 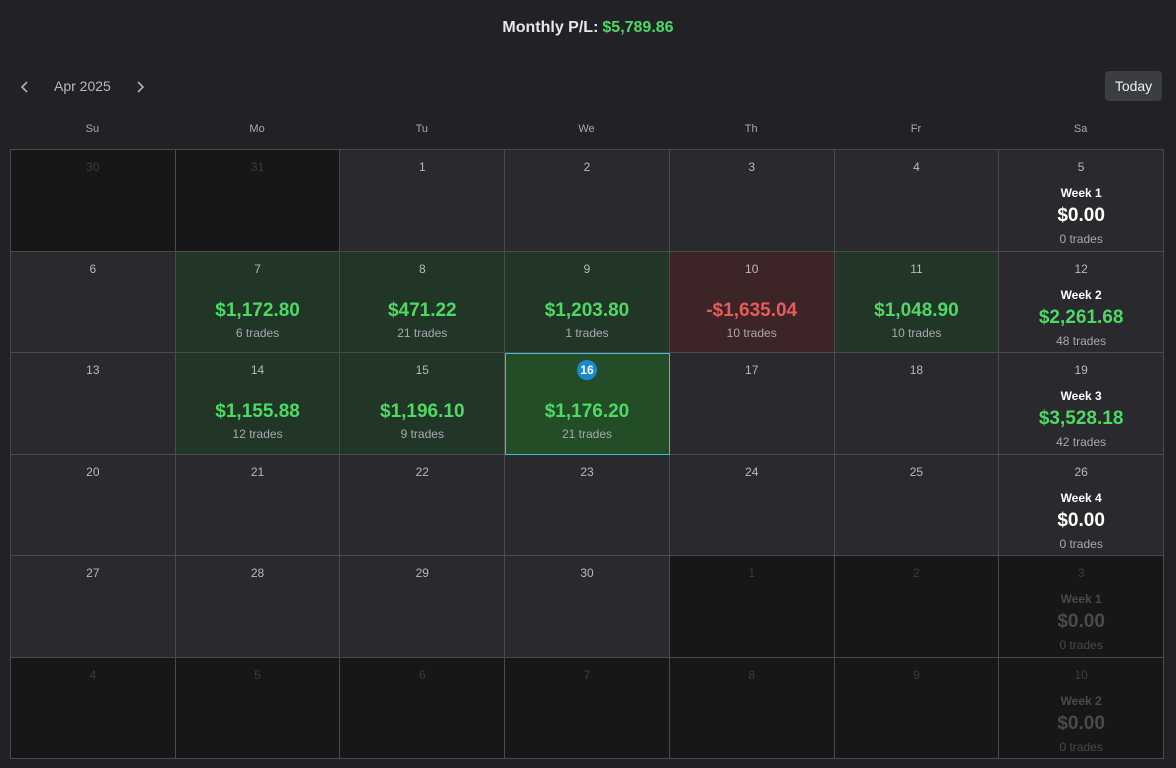 I want to click on calendar-day-cell: 17, so click(x=752, y=404).